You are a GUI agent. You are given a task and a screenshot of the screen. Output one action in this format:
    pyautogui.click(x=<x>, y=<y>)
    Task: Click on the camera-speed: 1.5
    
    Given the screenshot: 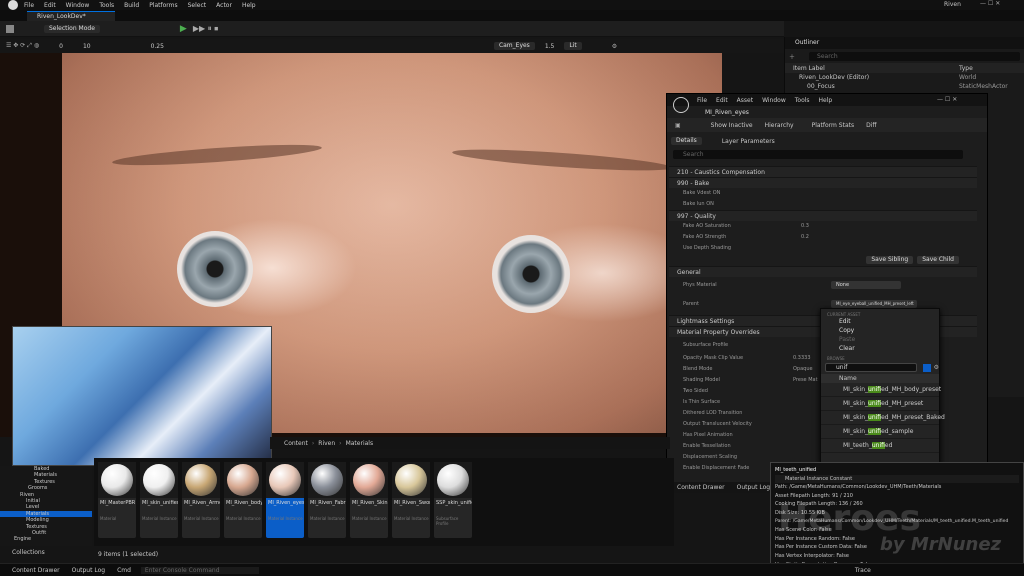 What is the action you would take?
    pyautogui.click(x=550, y=46)
    